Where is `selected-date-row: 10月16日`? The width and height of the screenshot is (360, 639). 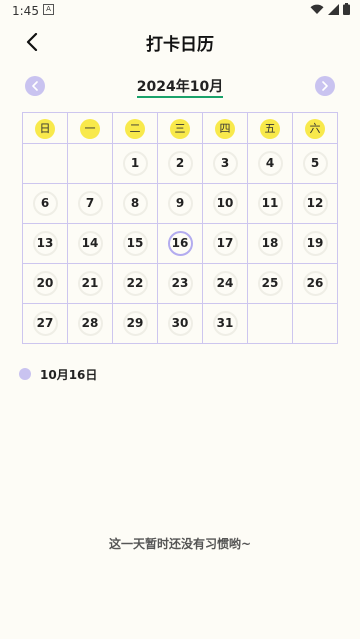 selected-date-row: 10月16日 is located at coordinates (58, 374).